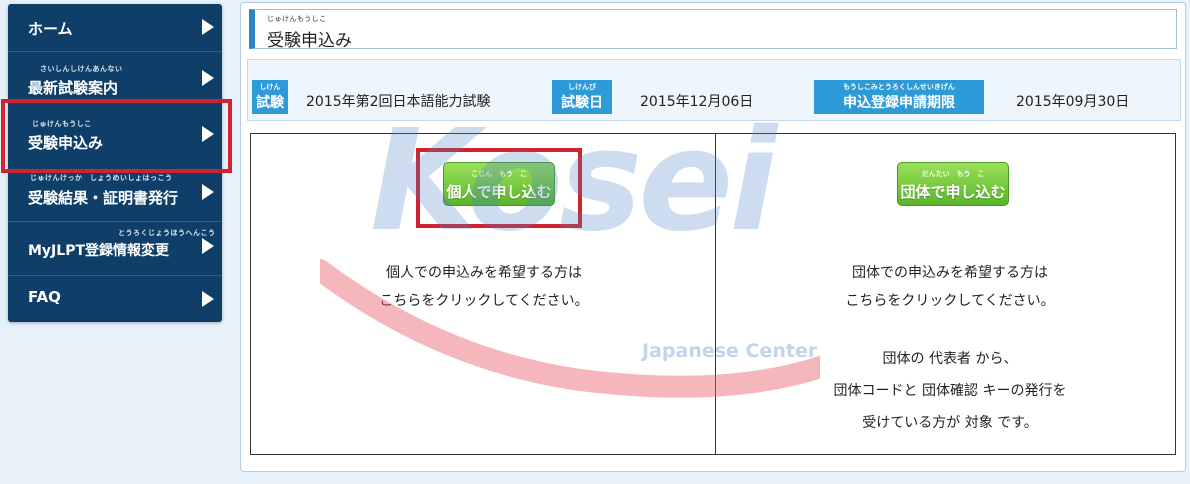 The height and width of the screenshot is (484, 1190). Describe the element at coordinates (582, 87) in the screenshot. I see `exam-date-badge-ruby: しけんび` at that location.